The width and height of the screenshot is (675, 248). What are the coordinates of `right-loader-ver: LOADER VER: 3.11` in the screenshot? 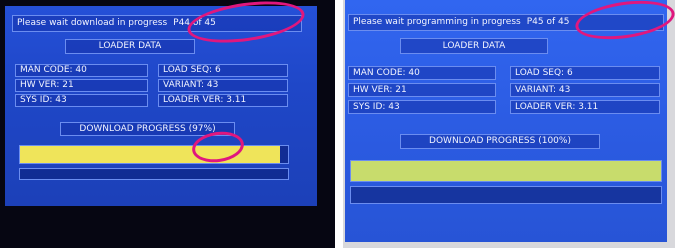 It's located at (585, 107).